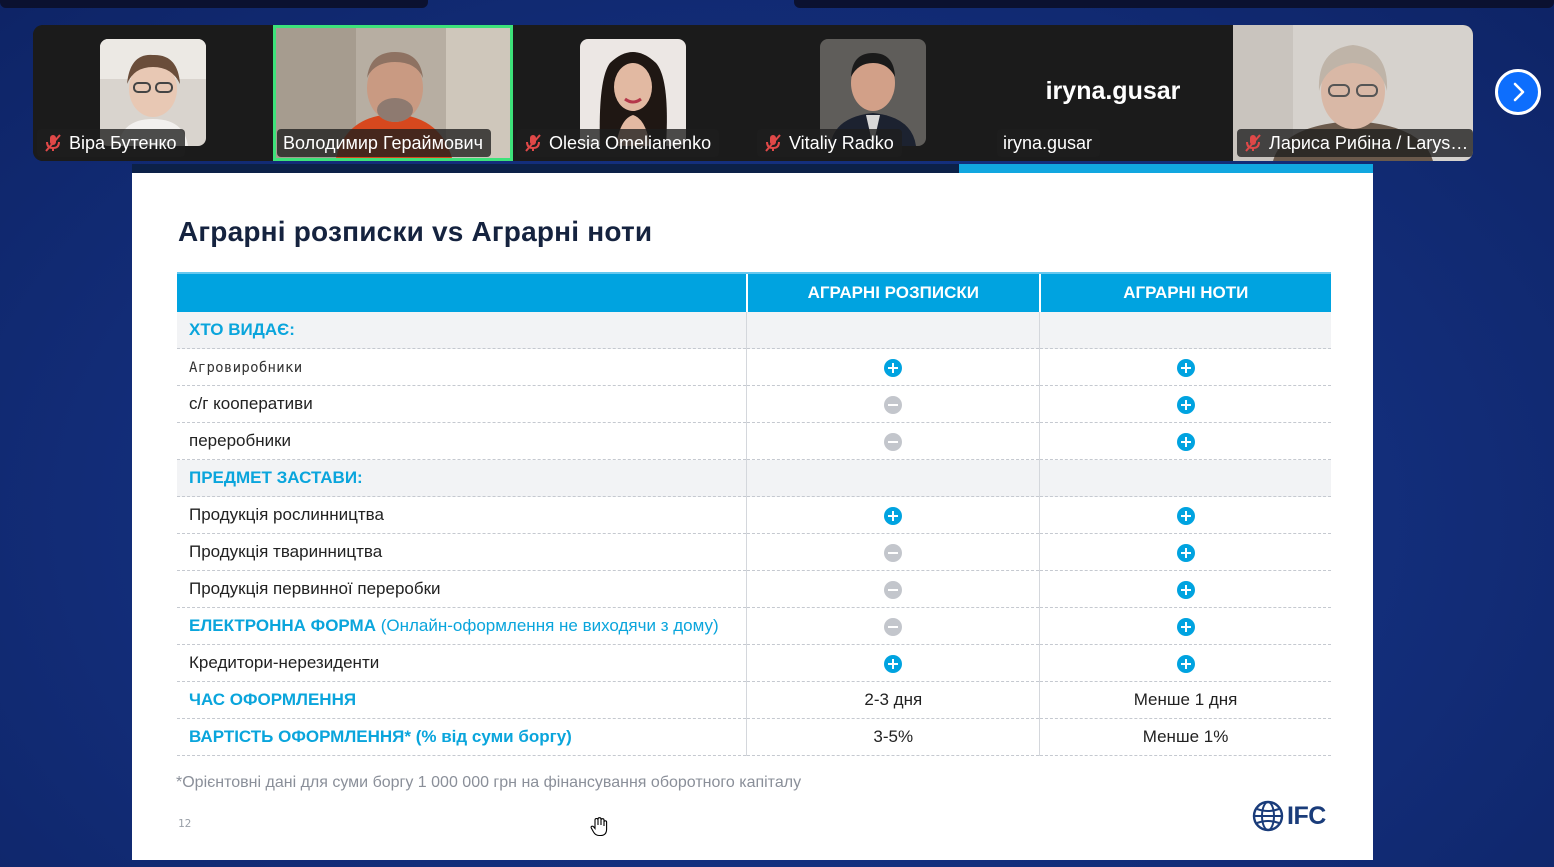 The width and height of the screenshot is (1554, 867). I want to click on table-section-row: ХТО ВИДАЄ:, so click(754, 330).